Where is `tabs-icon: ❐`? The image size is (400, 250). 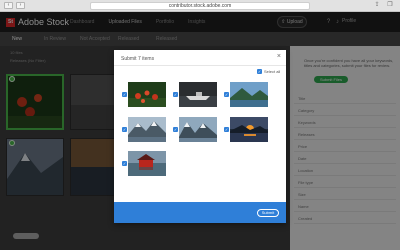
tabs-icon: ❐ is located at coordinates (390, 5).